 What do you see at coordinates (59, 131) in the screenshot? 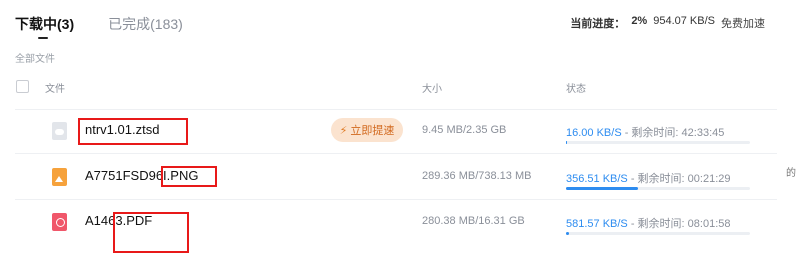
I see `generic-file-icon` at bounding box center [59, 131].